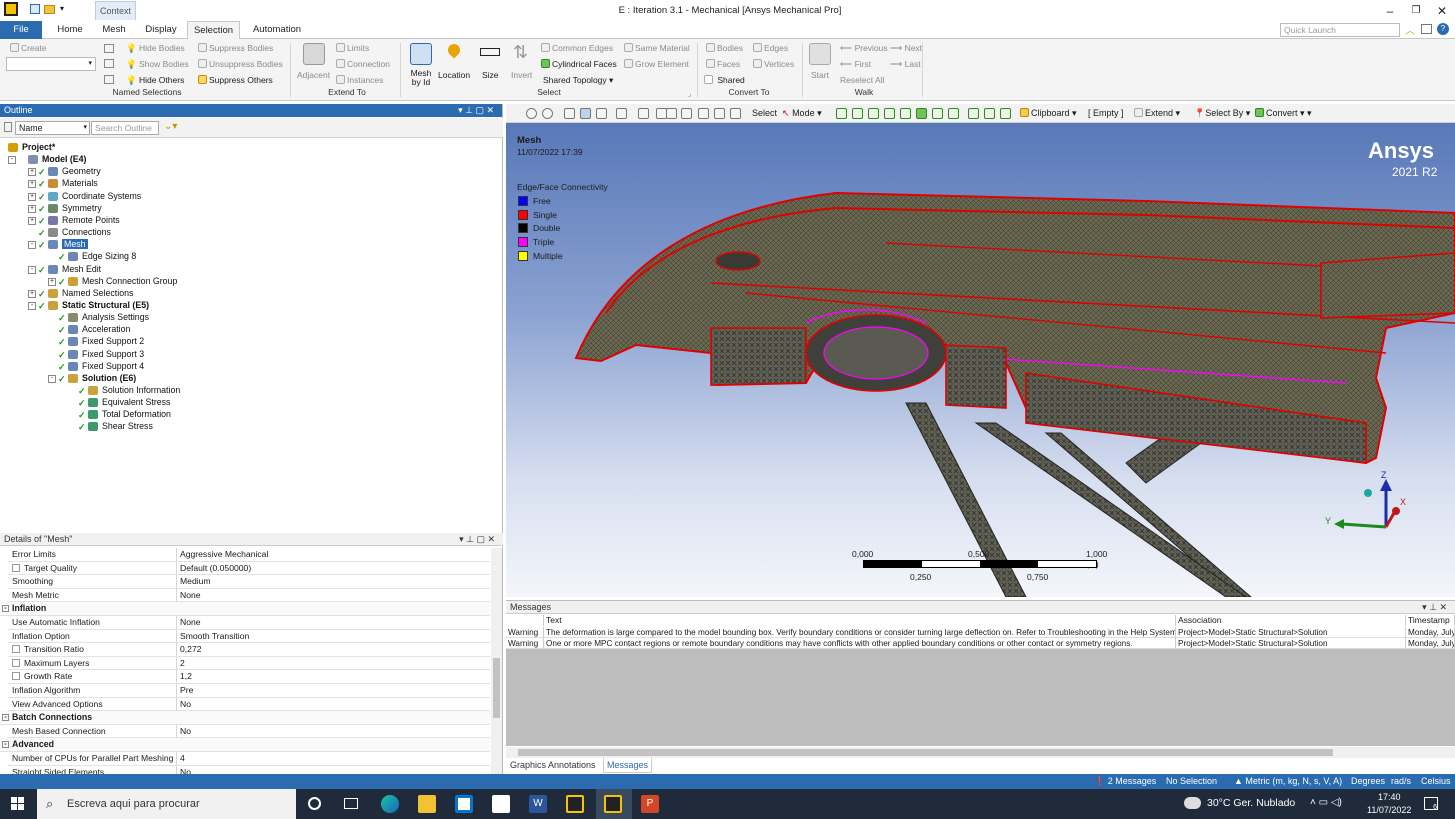  What do you see at coordinates (724, 48) in the screenshot?
I see `convert-bodies-button: Bodies` at bounding box center [724, 48].